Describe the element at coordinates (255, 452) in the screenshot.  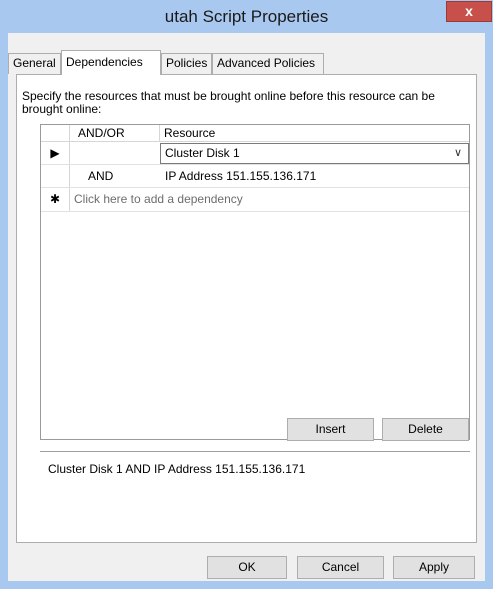
I see `divider` at that location.